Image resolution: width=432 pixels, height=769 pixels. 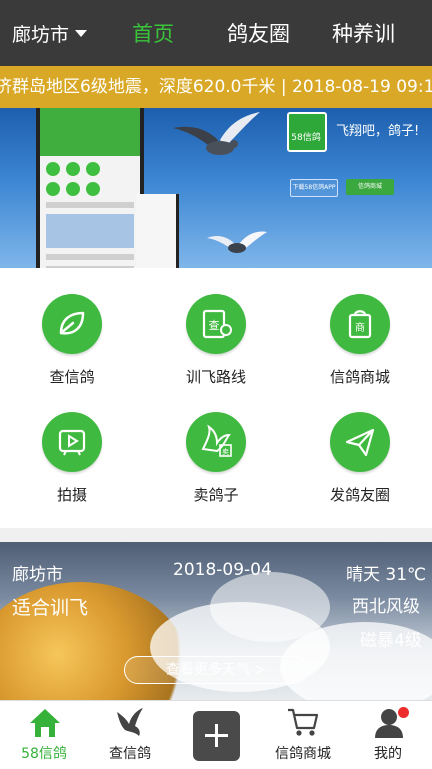 What do you see at coordinates (216, 442) in the screenshot?
I see `sell-pigeon-icon: 卖` at bounding box center [216, 442].